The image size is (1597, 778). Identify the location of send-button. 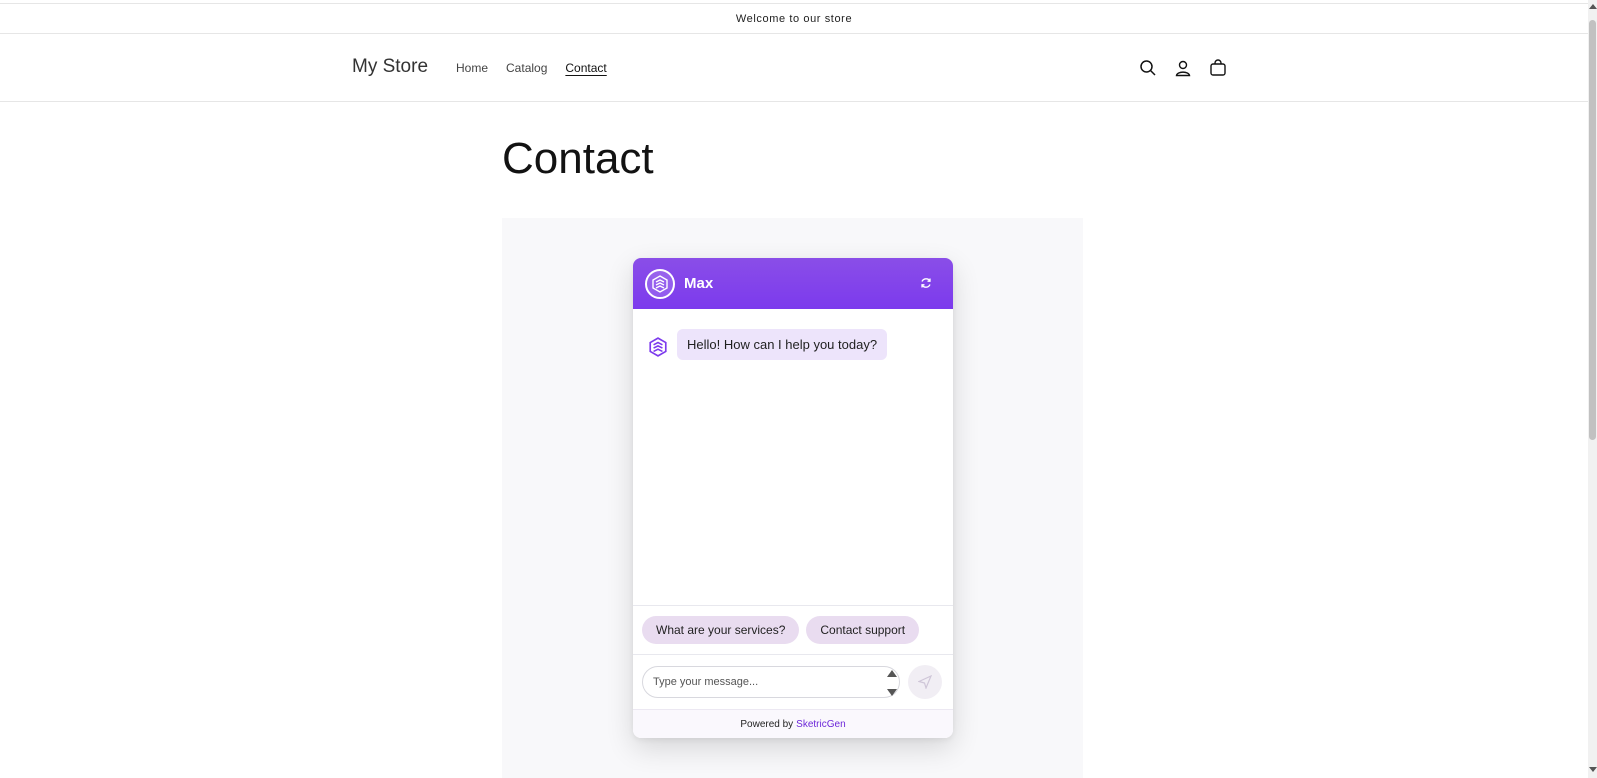
(925, 682).